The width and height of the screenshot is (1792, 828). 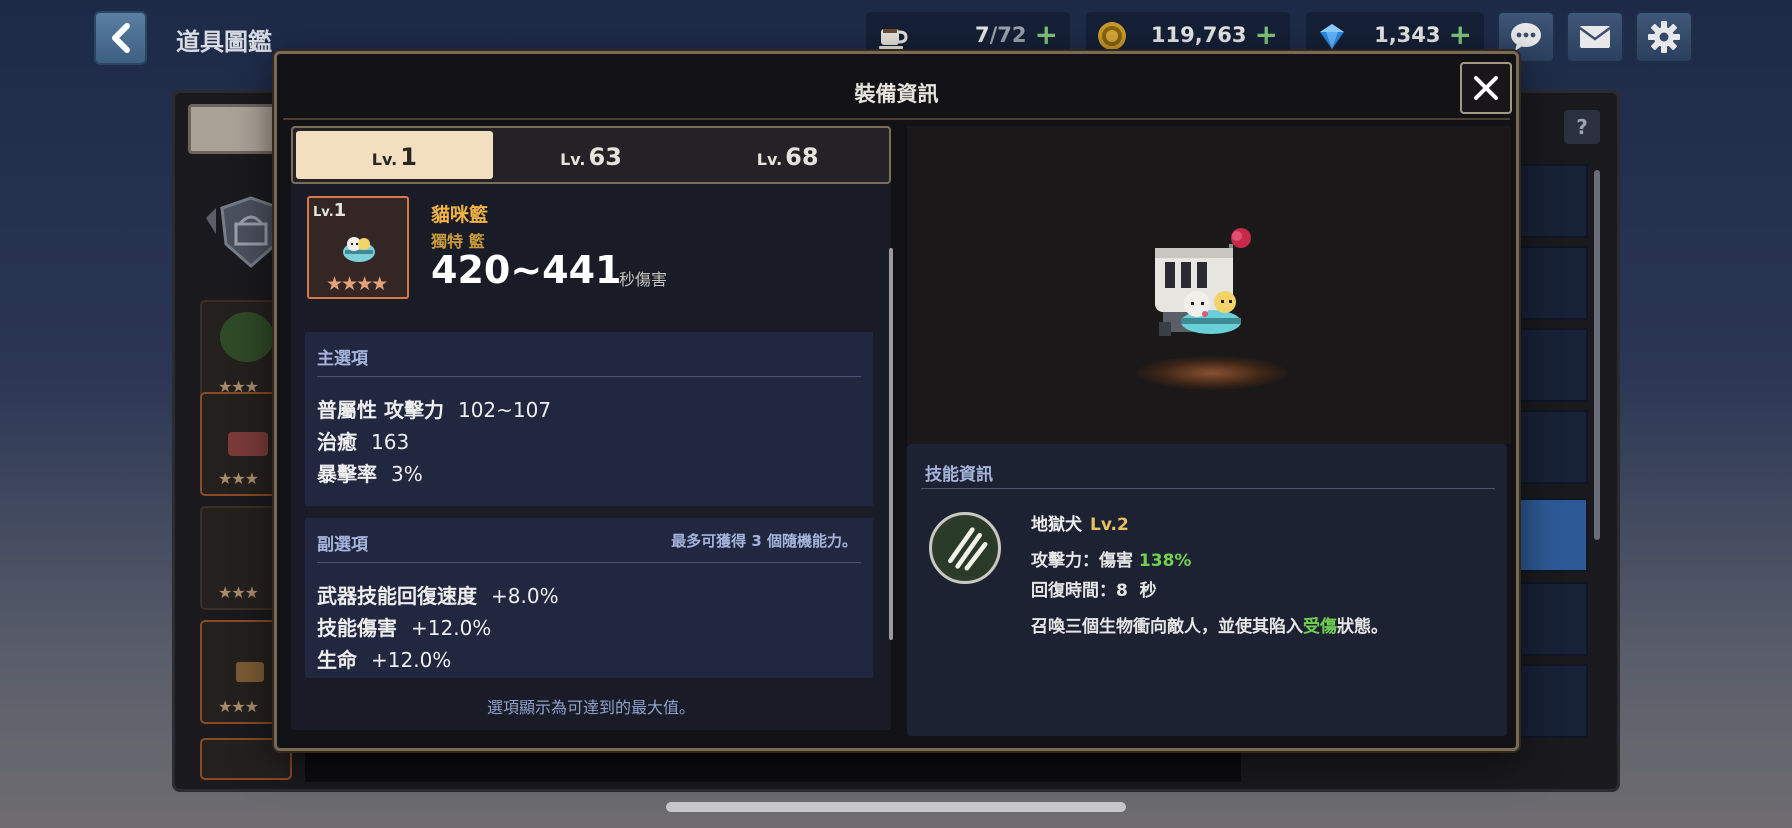 I want to click on settings-button, so click(x=1664, y=37).